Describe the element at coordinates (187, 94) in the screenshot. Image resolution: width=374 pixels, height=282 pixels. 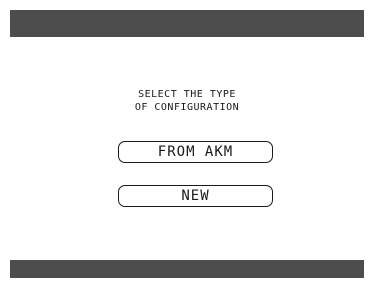
I see `prompt-line-1: SELECT THE TYPE` at that location.